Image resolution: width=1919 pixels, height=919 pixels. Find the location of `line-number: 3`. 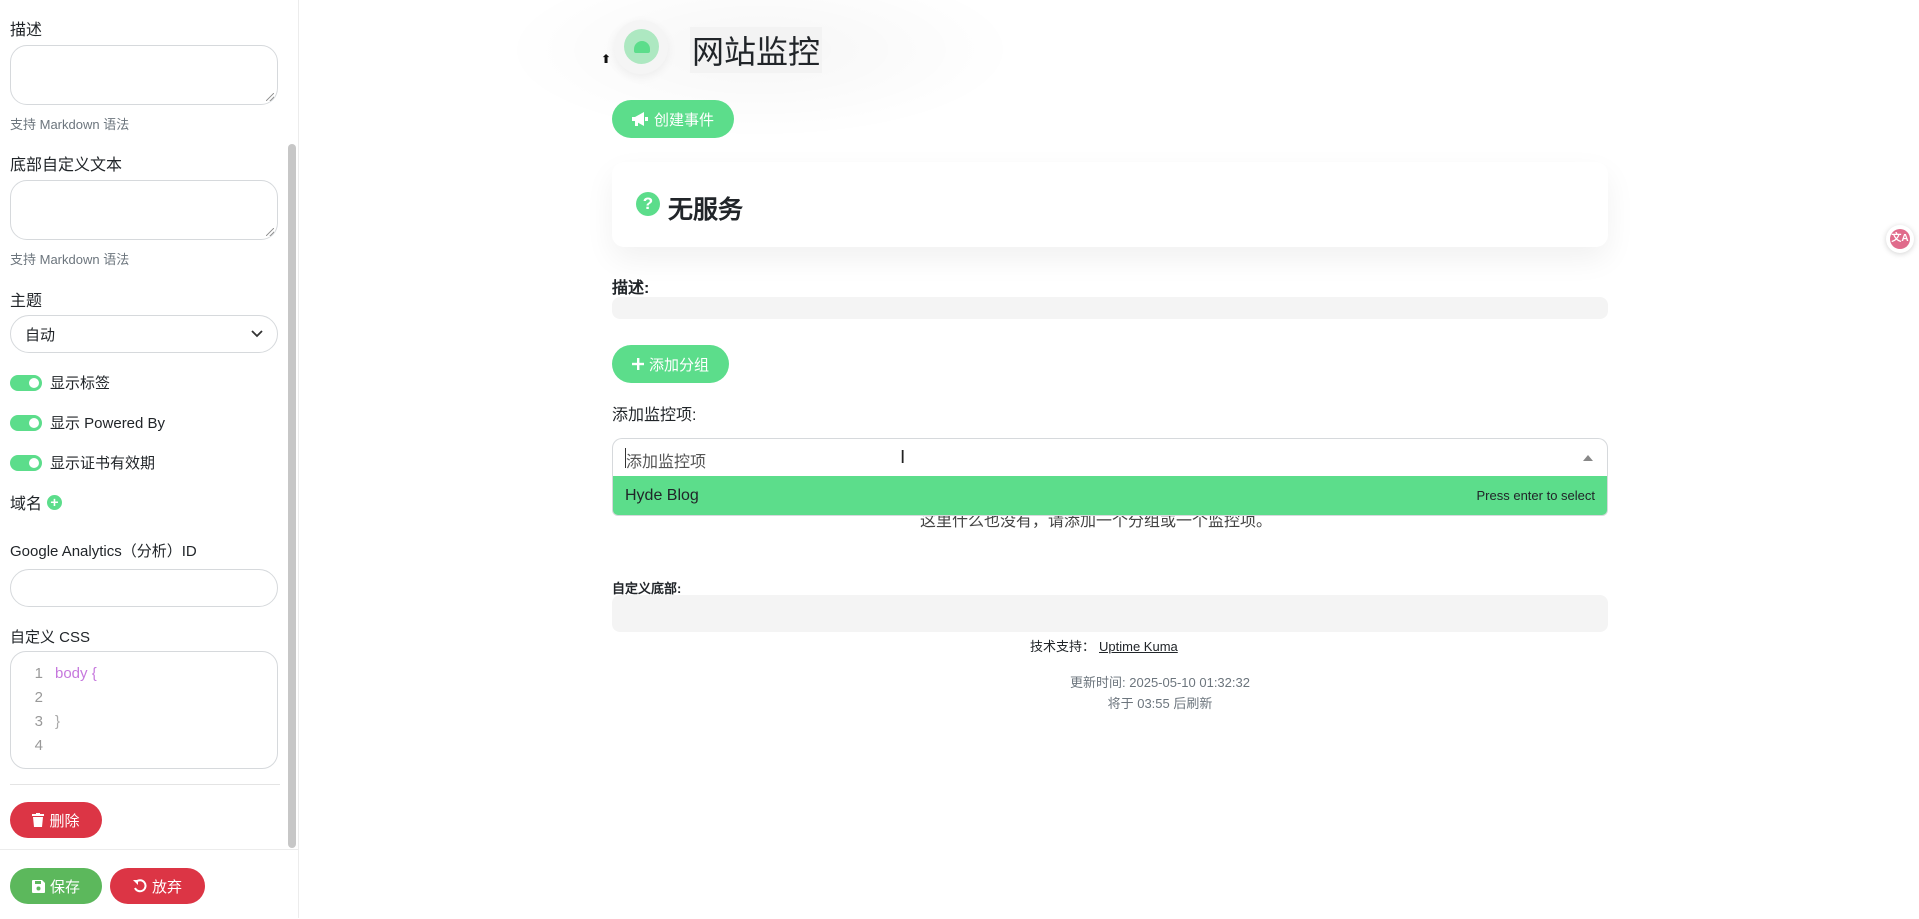

line-number: 3 is located at coordinates (38, 721).